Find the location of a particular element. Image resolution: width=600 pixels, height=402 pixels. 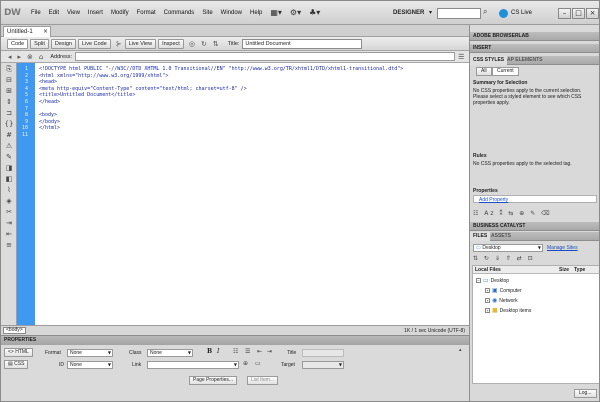

document-tab: Untitled-1 × is located at coordinates (27, 31).